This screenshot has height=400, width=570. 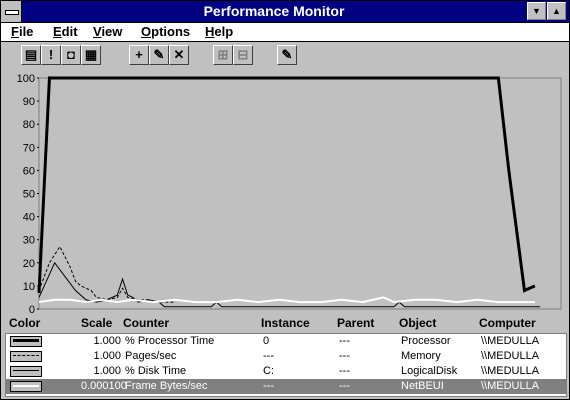 I want to click on bookmark-button: ⊟, so click(x=243, y=55).